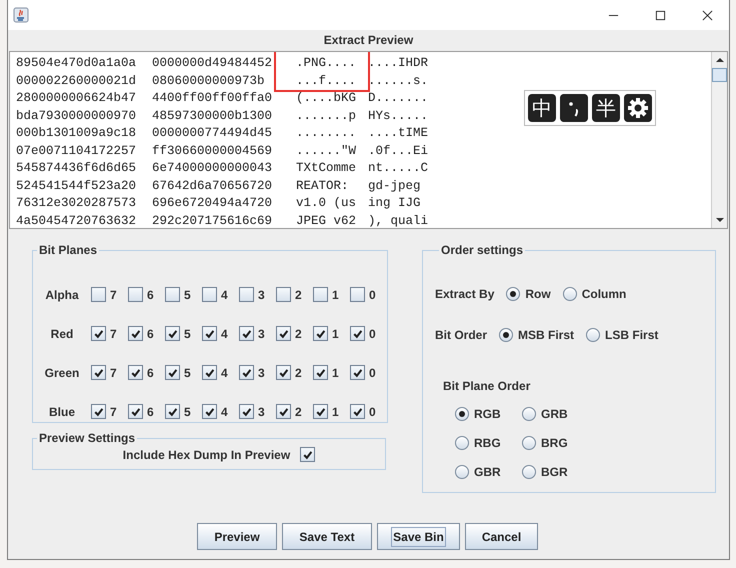  I want to click on dialog-button: Cancel, so click(501, 536).